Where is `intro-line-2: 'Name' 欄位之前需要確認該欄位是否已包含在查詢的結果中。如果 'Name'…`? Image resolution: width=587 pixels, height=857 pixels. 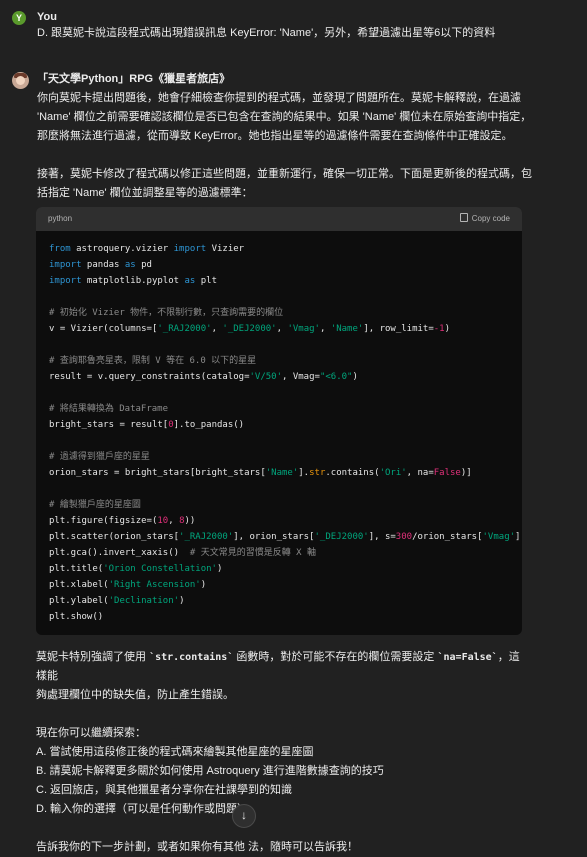
intro-line-2: 'Name' 欄位之前需要確認該欄位是否已包含在查詢的結果中。如果 'Name'… is located at coordinates (284, 117).